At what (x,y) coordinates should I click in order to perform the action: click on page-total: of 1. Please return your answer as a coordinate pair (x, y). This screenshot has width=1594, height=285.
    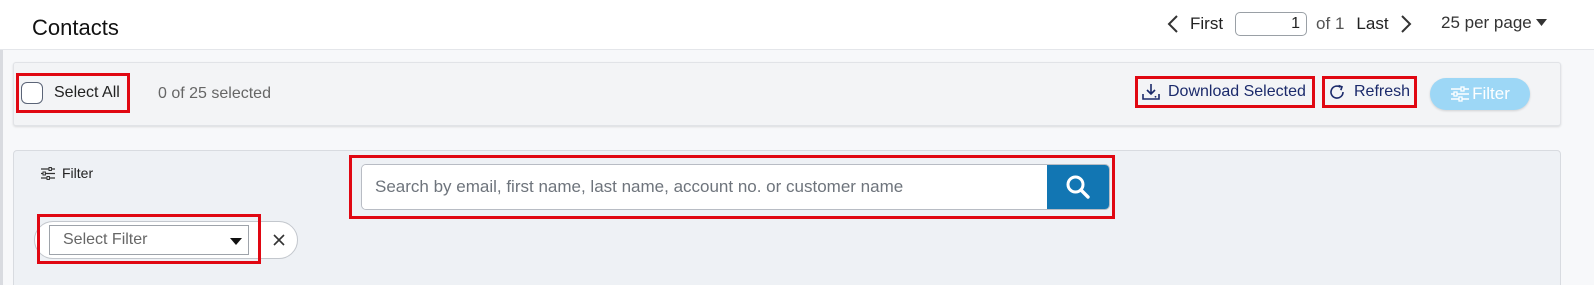
    Looking at the image, I should click on (1330, 23).